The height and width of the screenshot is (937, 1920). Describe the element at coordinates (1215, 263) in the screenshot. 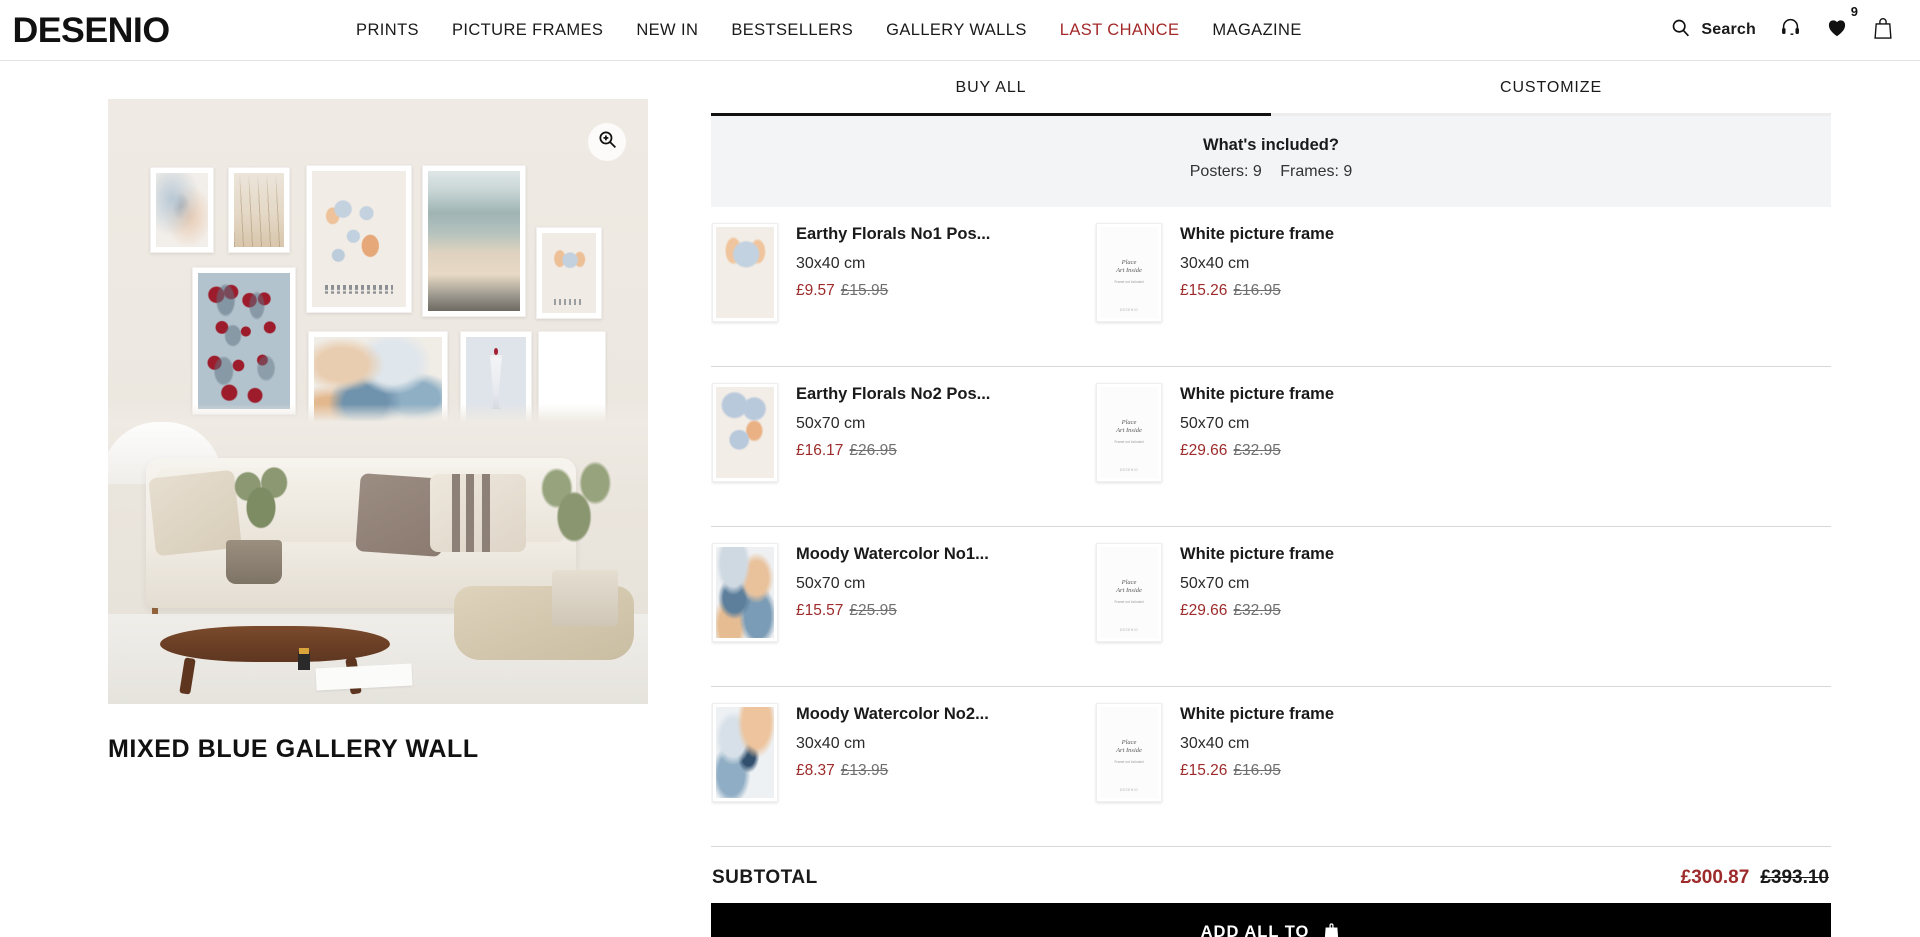

I see `frame-size: 30x40 cm` at that location.